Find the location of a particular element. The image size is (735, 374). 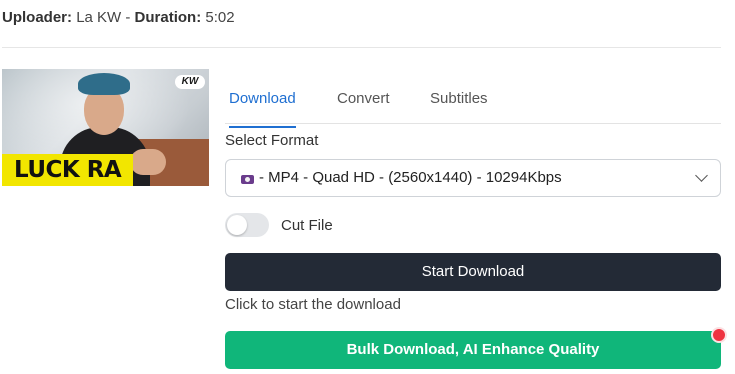

start-download-button: Start Download is located at coordinates (473, 272).